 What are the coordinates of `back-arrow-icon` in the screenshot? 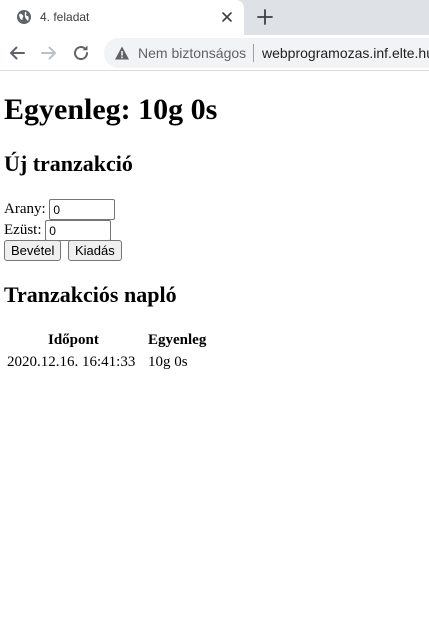 It's located at (17, 53).